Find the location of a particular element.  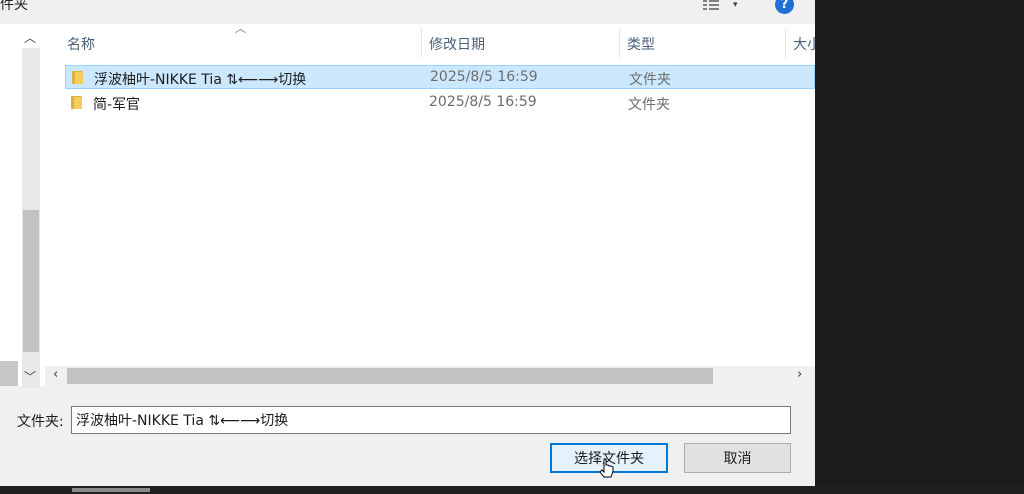

dialog-title: 件夹 is located at coordinates (14, 6).